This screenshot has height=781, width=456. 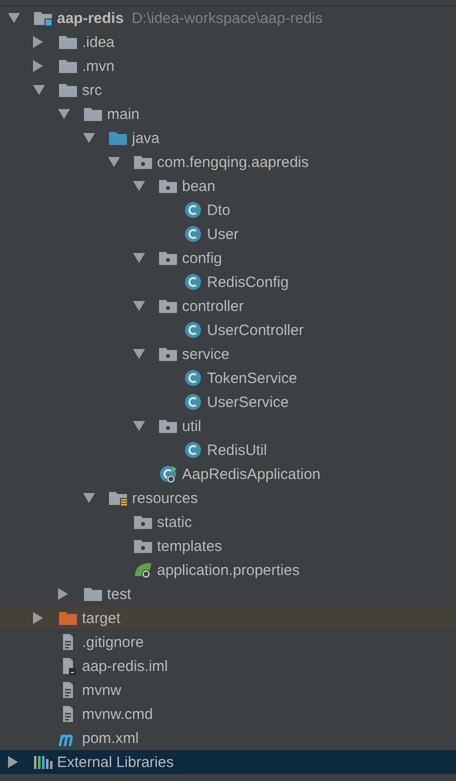 I want to click on tree-row: pom.xml, so click(x=228, y=738).